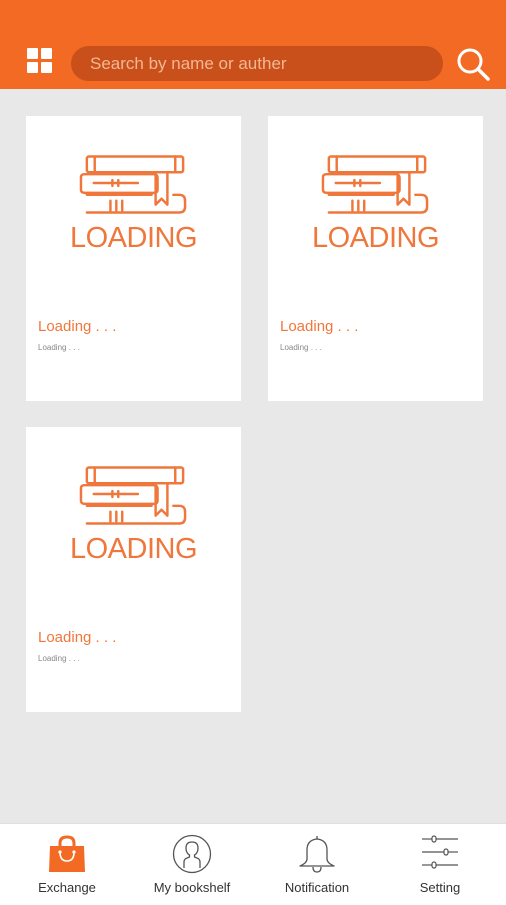 This screenshot has width=506, height=905. Describe the element at coordinates (67, 853) in the screenshot. I see `shopping-bag-icon` at that location.